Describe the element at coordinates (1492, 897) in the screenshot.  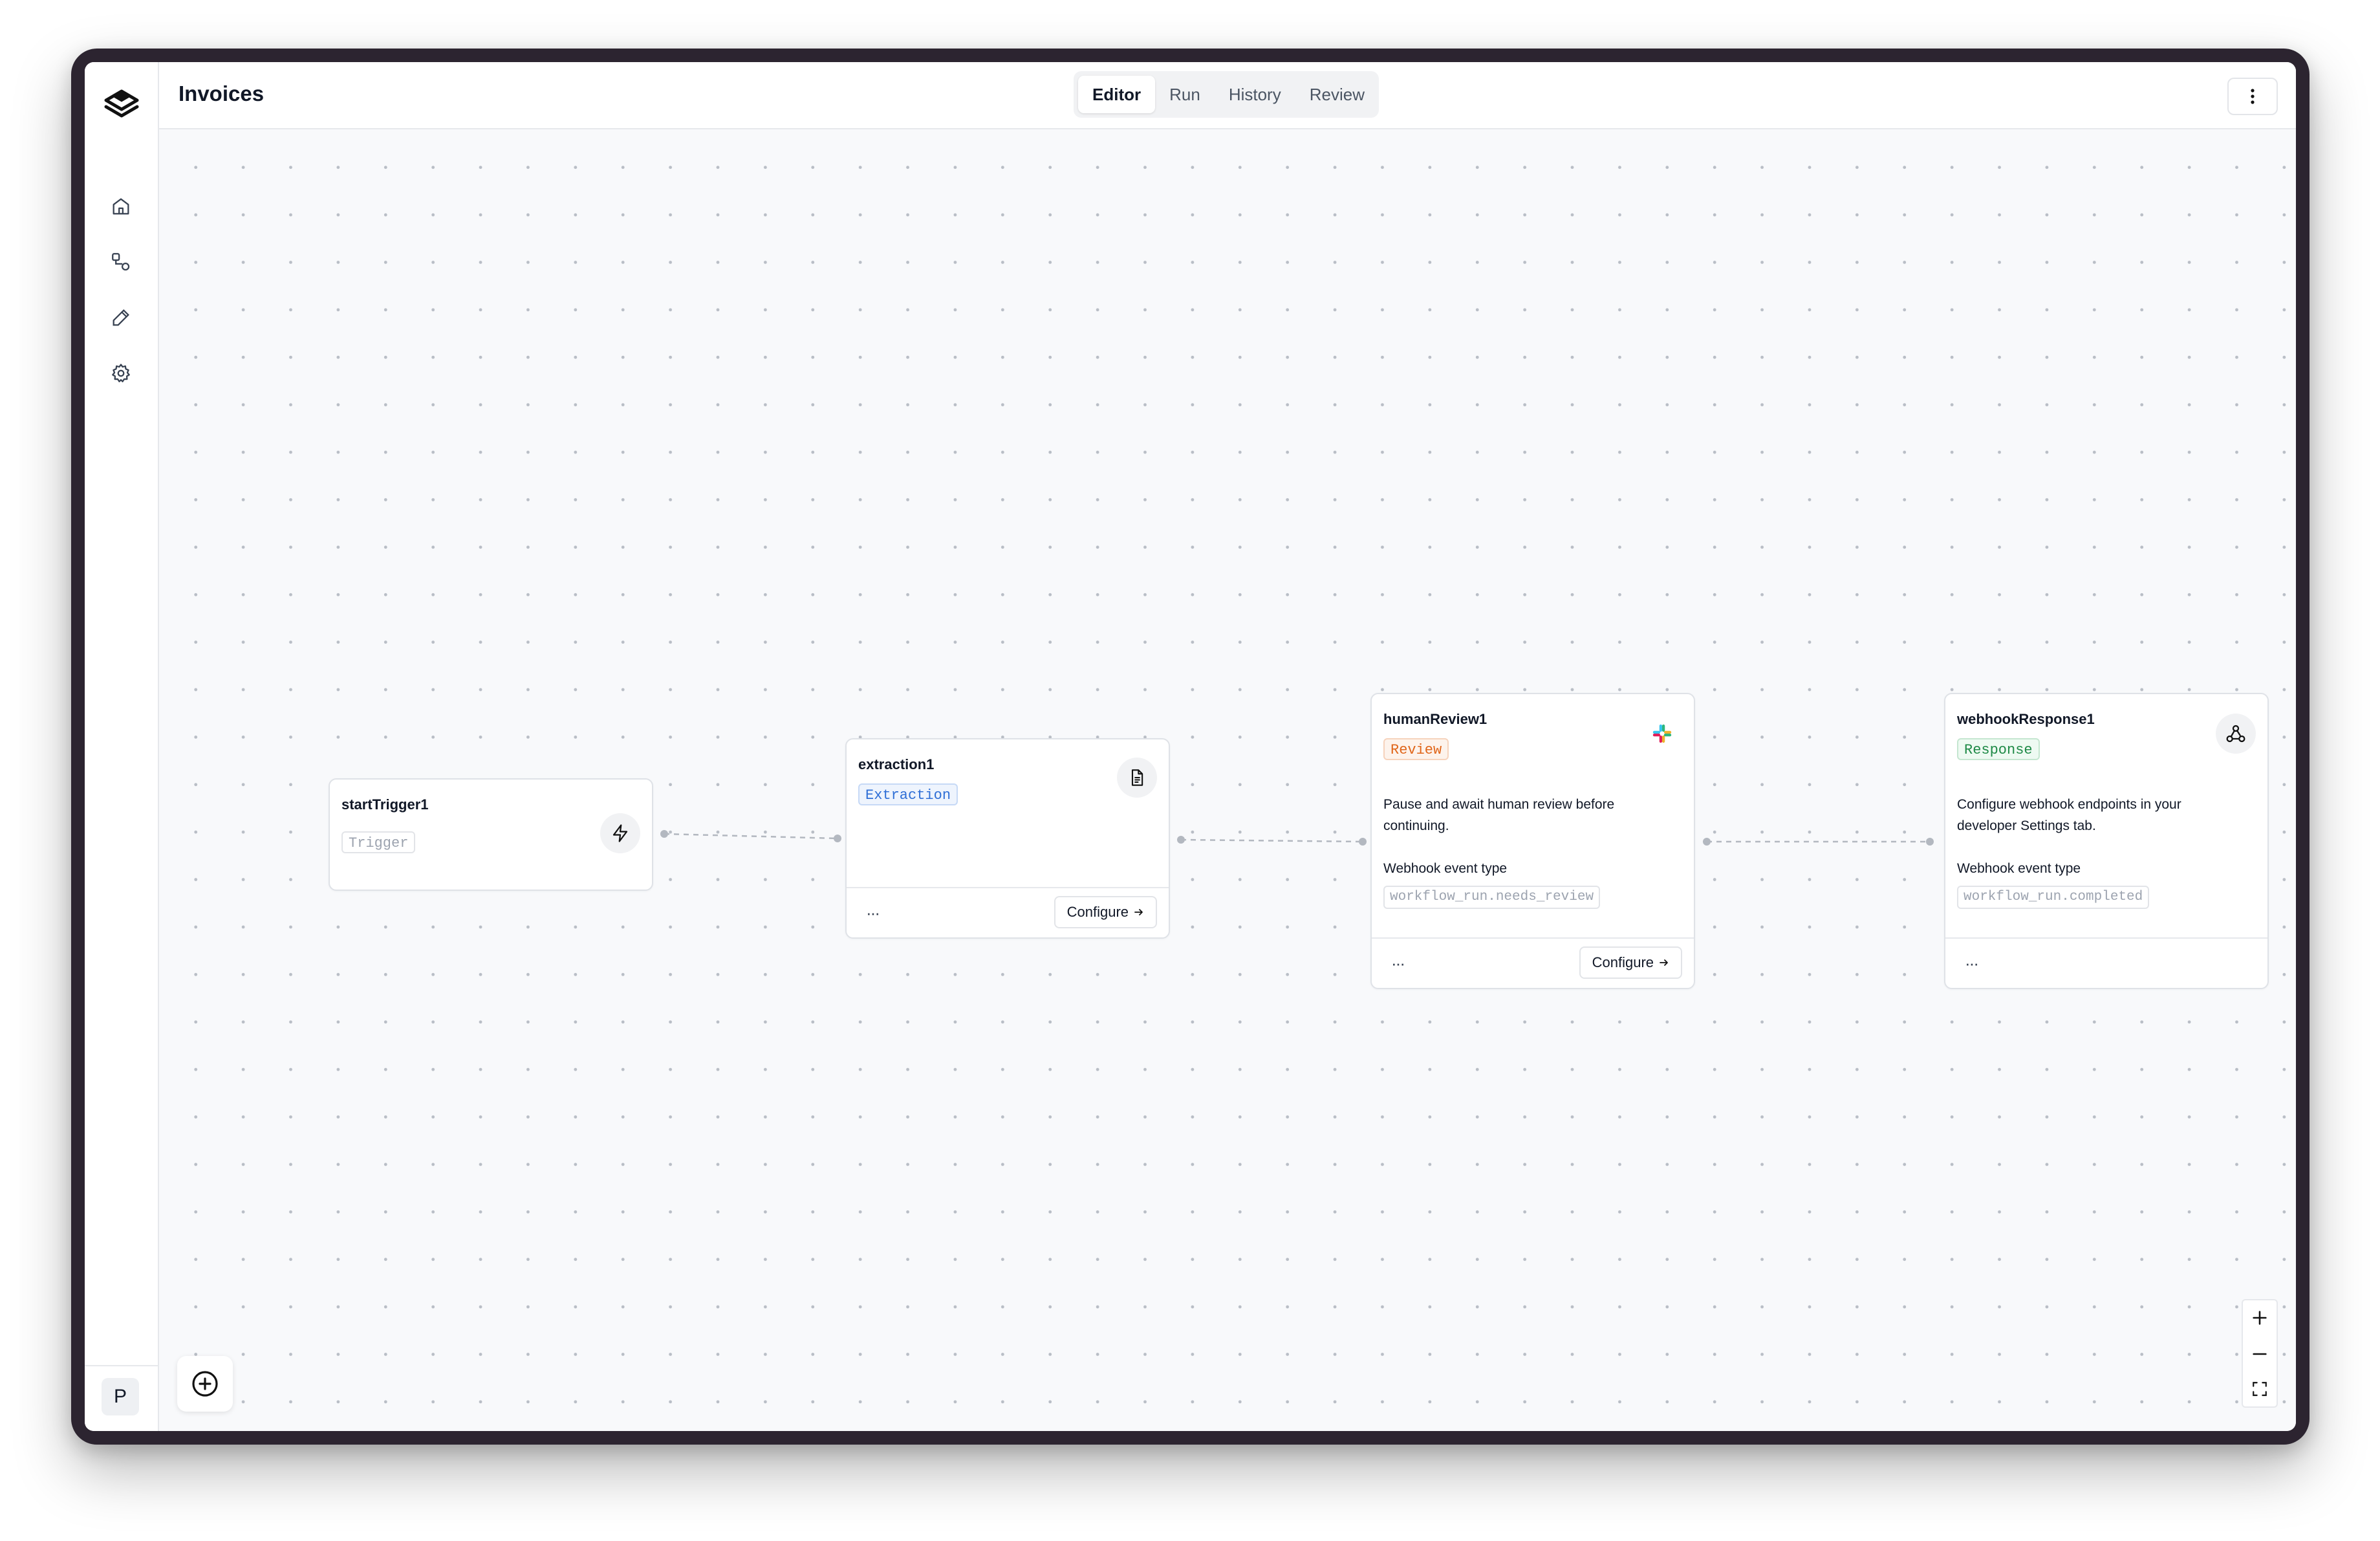
I see `event-type-value: workflow_run.needs_review` at that location.